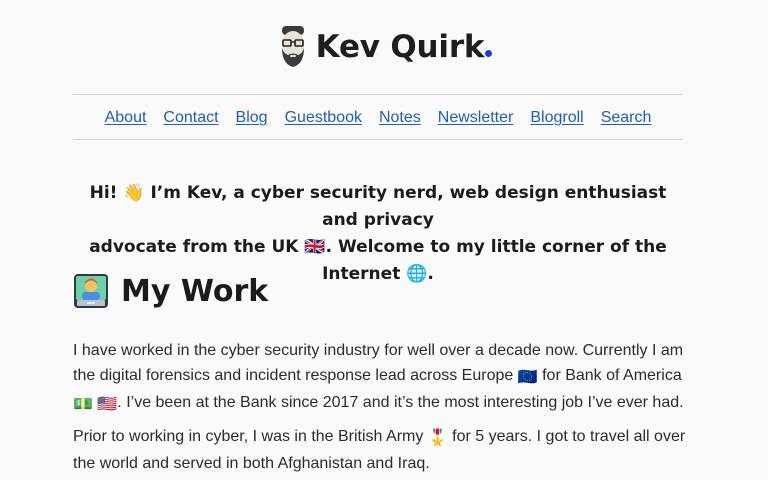  I want to click on nav-link-blog: Blog, so click(252, 117).